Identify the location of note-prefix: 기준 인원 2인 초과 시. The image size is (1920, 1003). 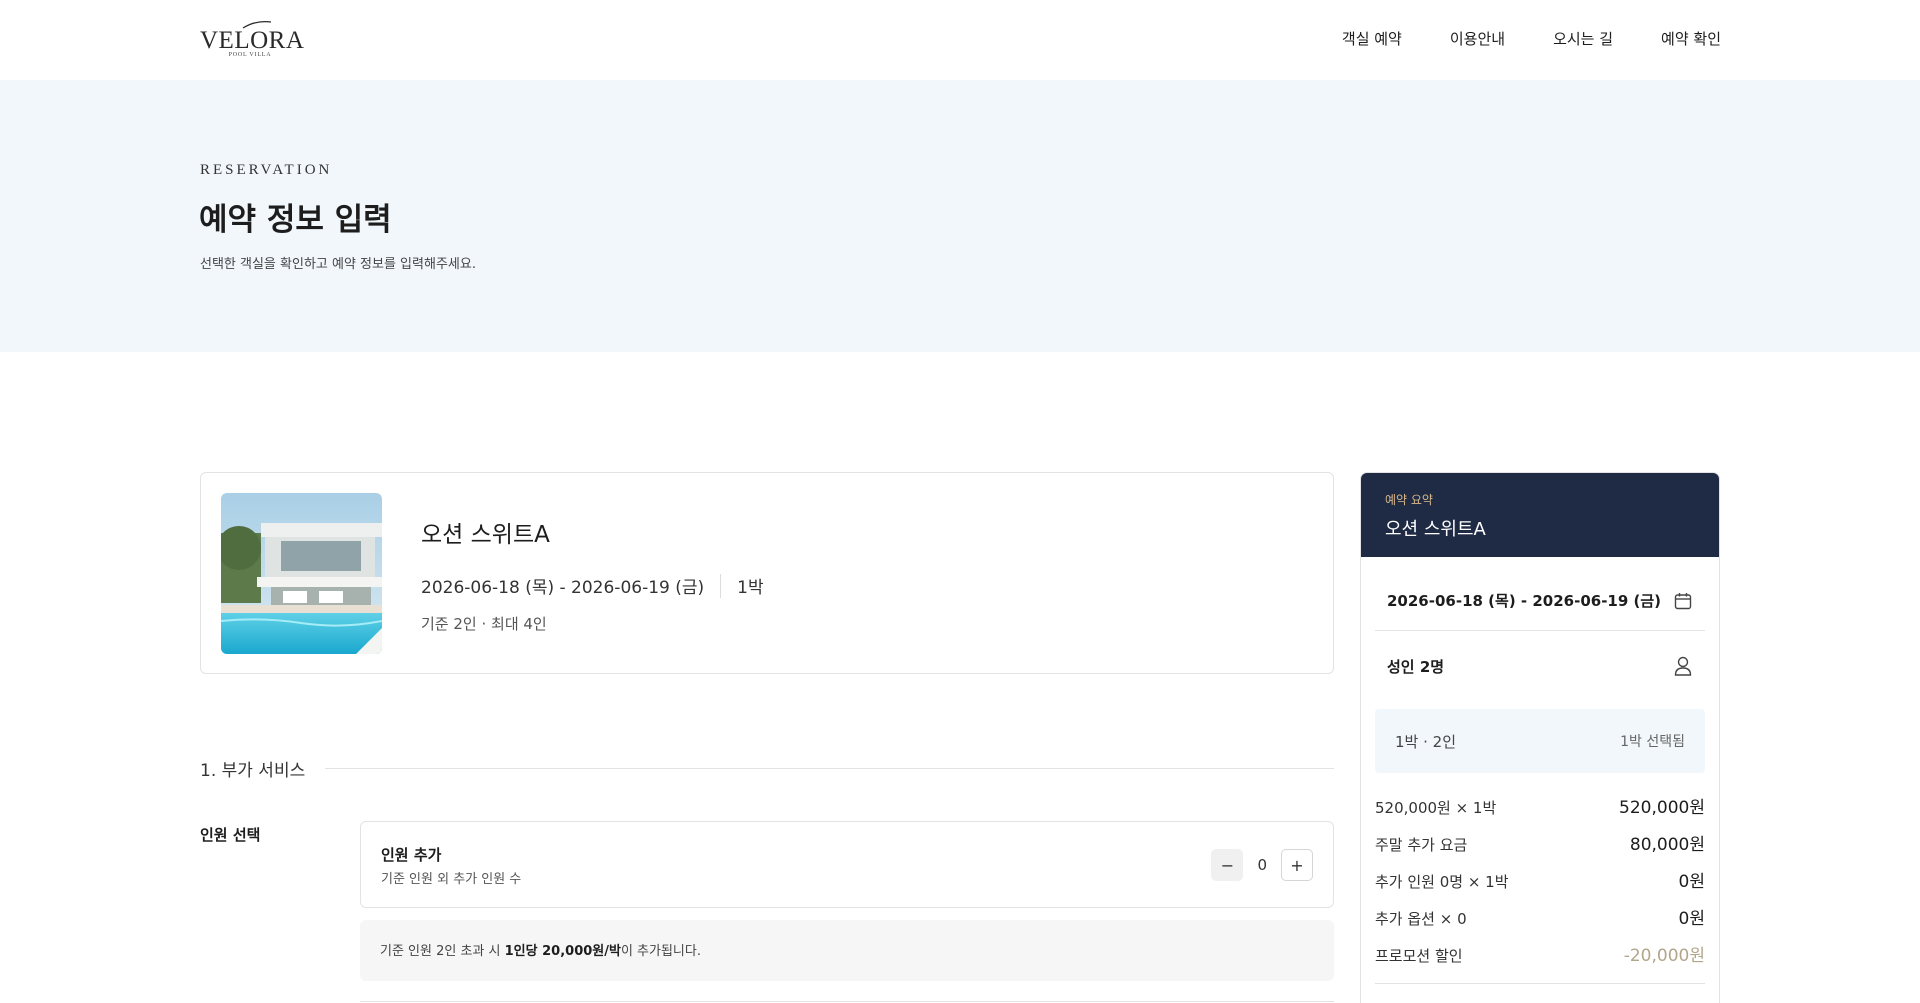
(442, 951).